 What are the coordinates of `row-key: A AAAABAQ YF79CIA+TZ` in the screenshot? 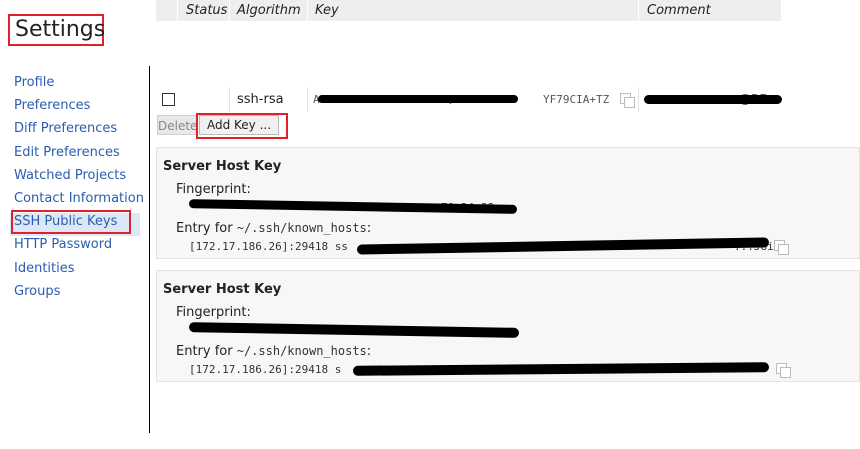 It's located at (473, 99).